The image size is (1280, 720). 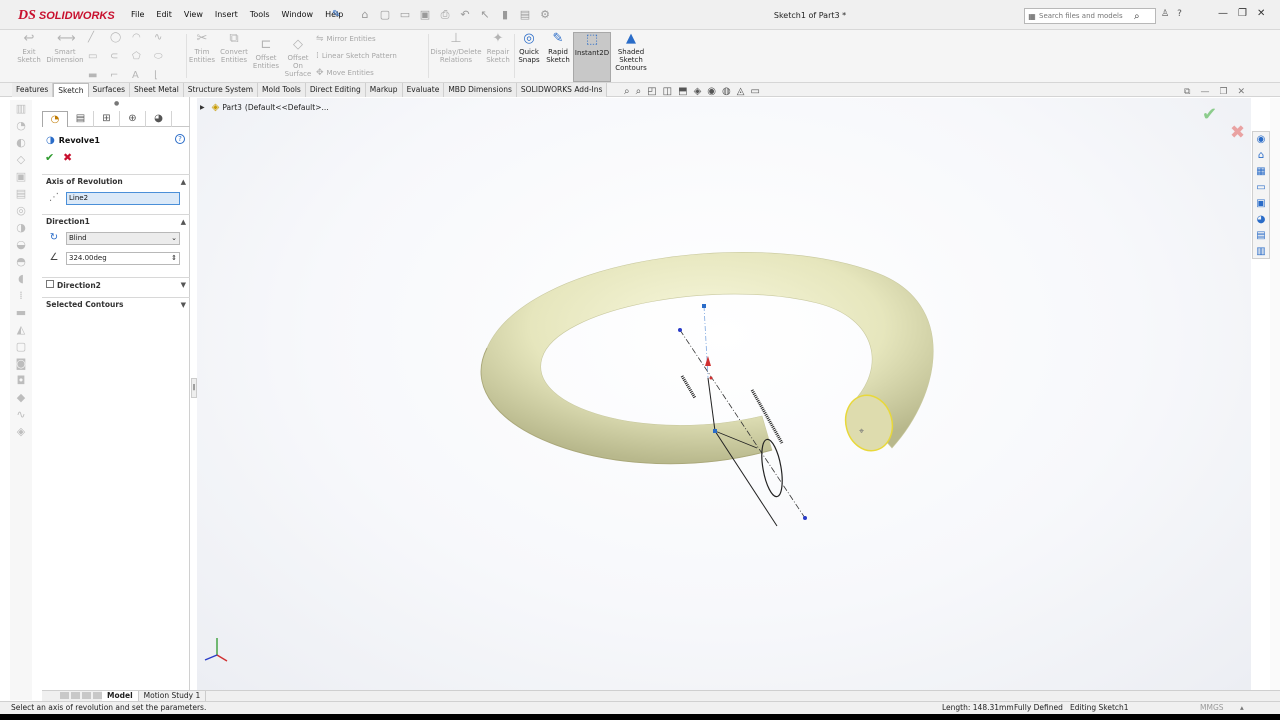 I want to click on origin-point, so click(x=711, y=378).